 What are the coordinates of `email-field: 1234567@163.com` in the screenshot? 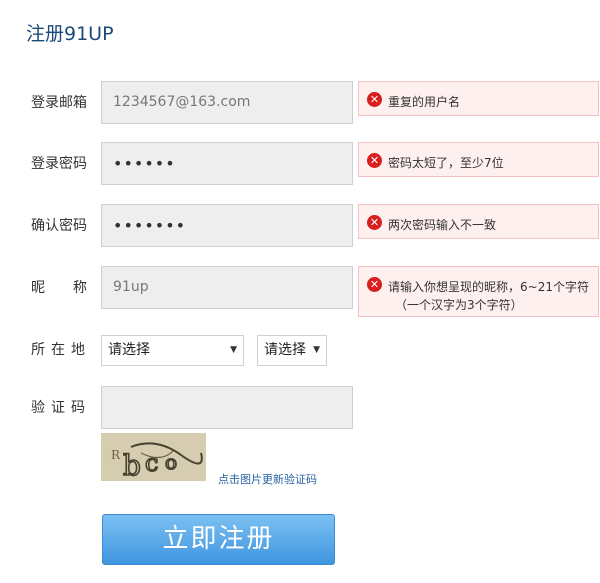 It's located at (227, 102).